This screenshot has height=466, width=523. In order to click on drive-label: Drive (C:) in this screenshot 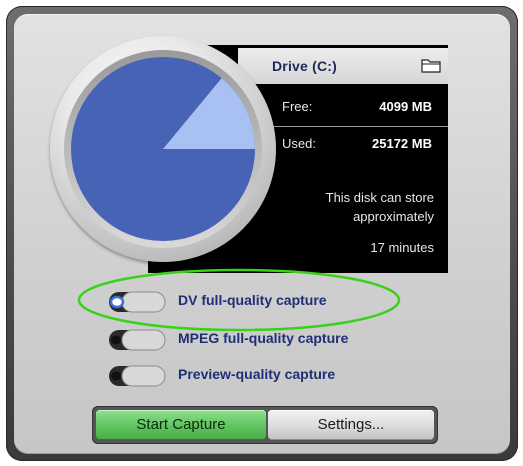, I will do `click(305, 66)`.